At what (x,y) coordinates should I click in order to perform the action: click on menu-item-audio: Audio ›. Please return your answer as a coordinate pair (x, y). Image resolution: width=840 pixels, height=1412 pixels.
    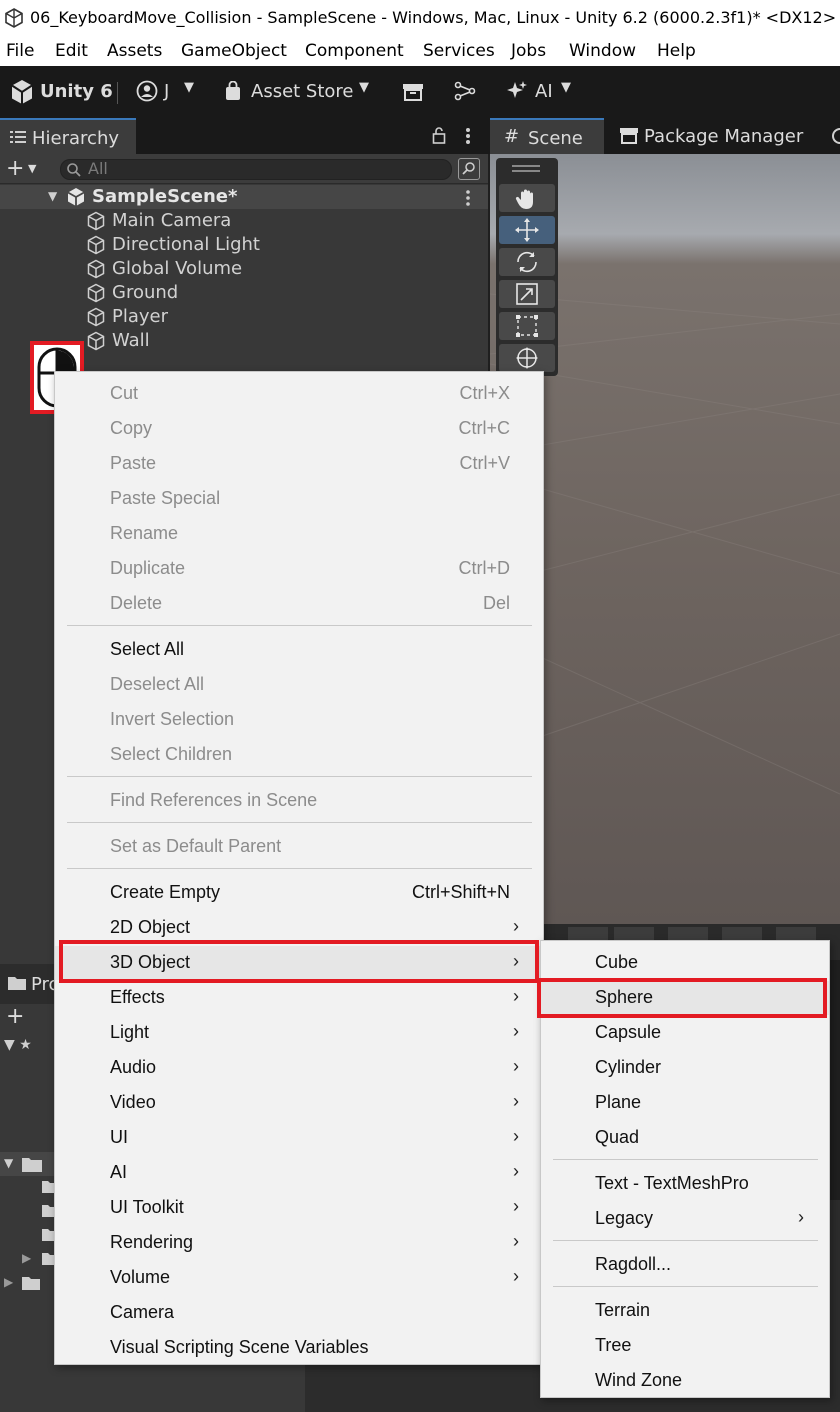
    Looking at the image, I should click on (299, 1068).